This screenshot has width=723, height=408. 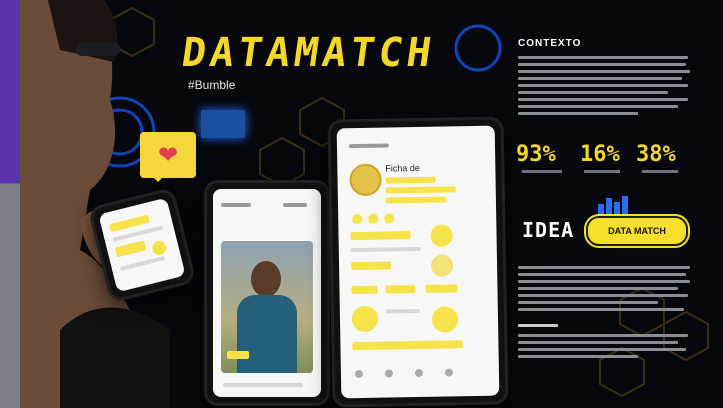 I want to click on heart-icon: ❤, so click(x=168, y=155).